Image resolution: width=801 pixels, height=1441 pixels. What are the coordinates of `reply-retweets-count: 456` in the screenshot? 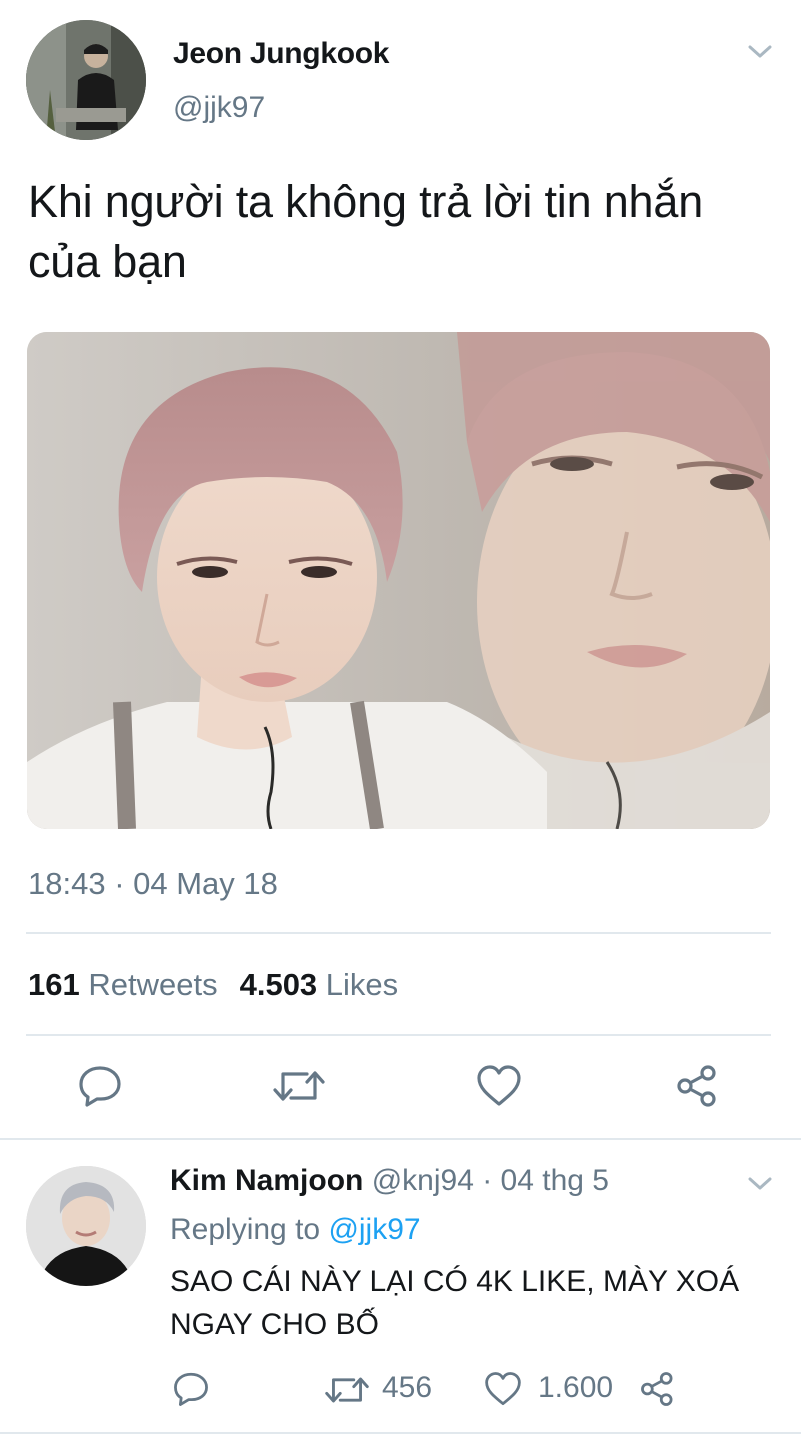 It's located at (407, 1387).